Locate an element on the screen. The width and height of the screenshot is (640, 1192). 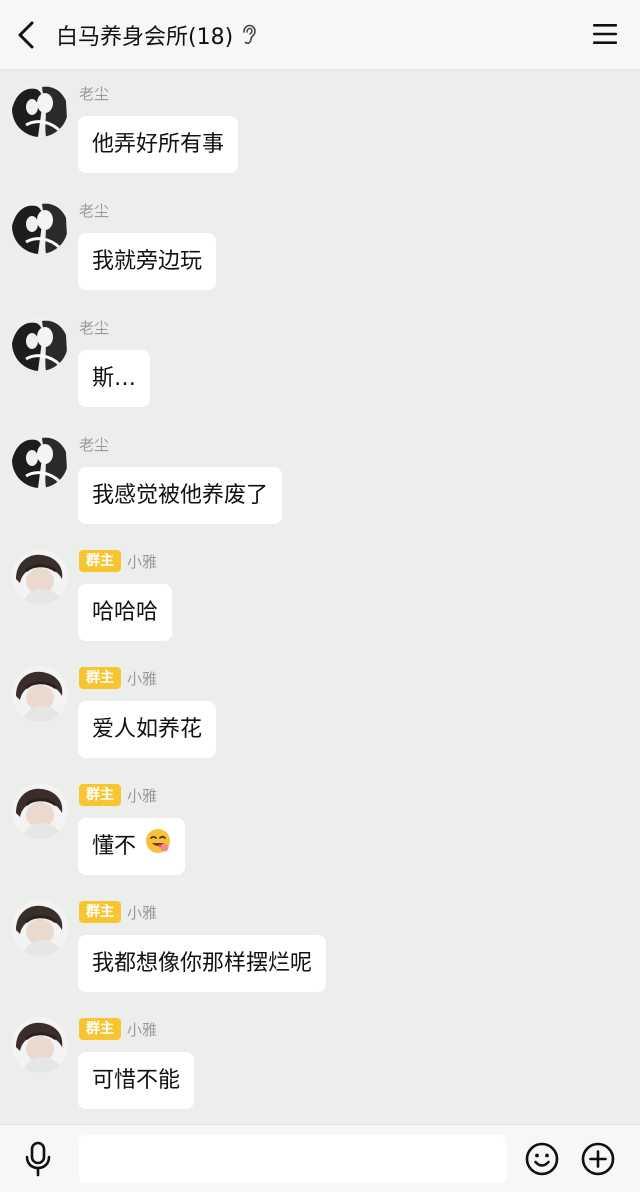
message-bubble: 我就旁边玩 is located at coordinates (147, 261).